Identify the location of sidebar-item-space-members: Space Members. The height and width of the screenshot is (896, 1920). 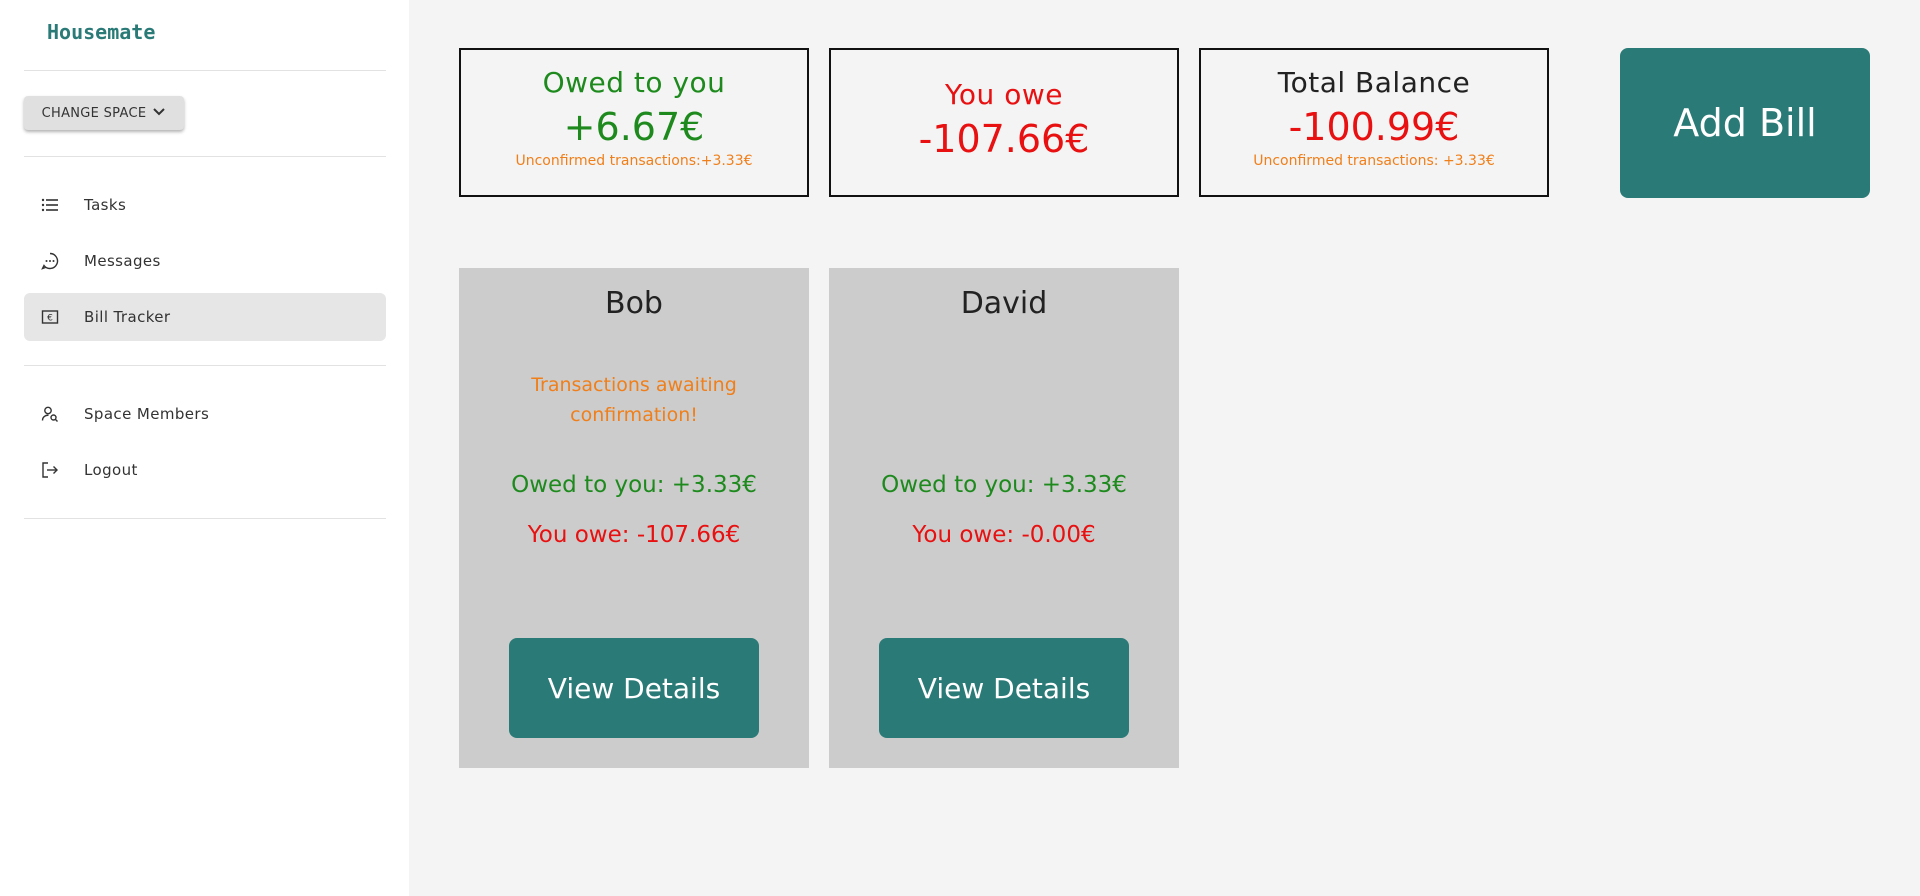
(205, 414).